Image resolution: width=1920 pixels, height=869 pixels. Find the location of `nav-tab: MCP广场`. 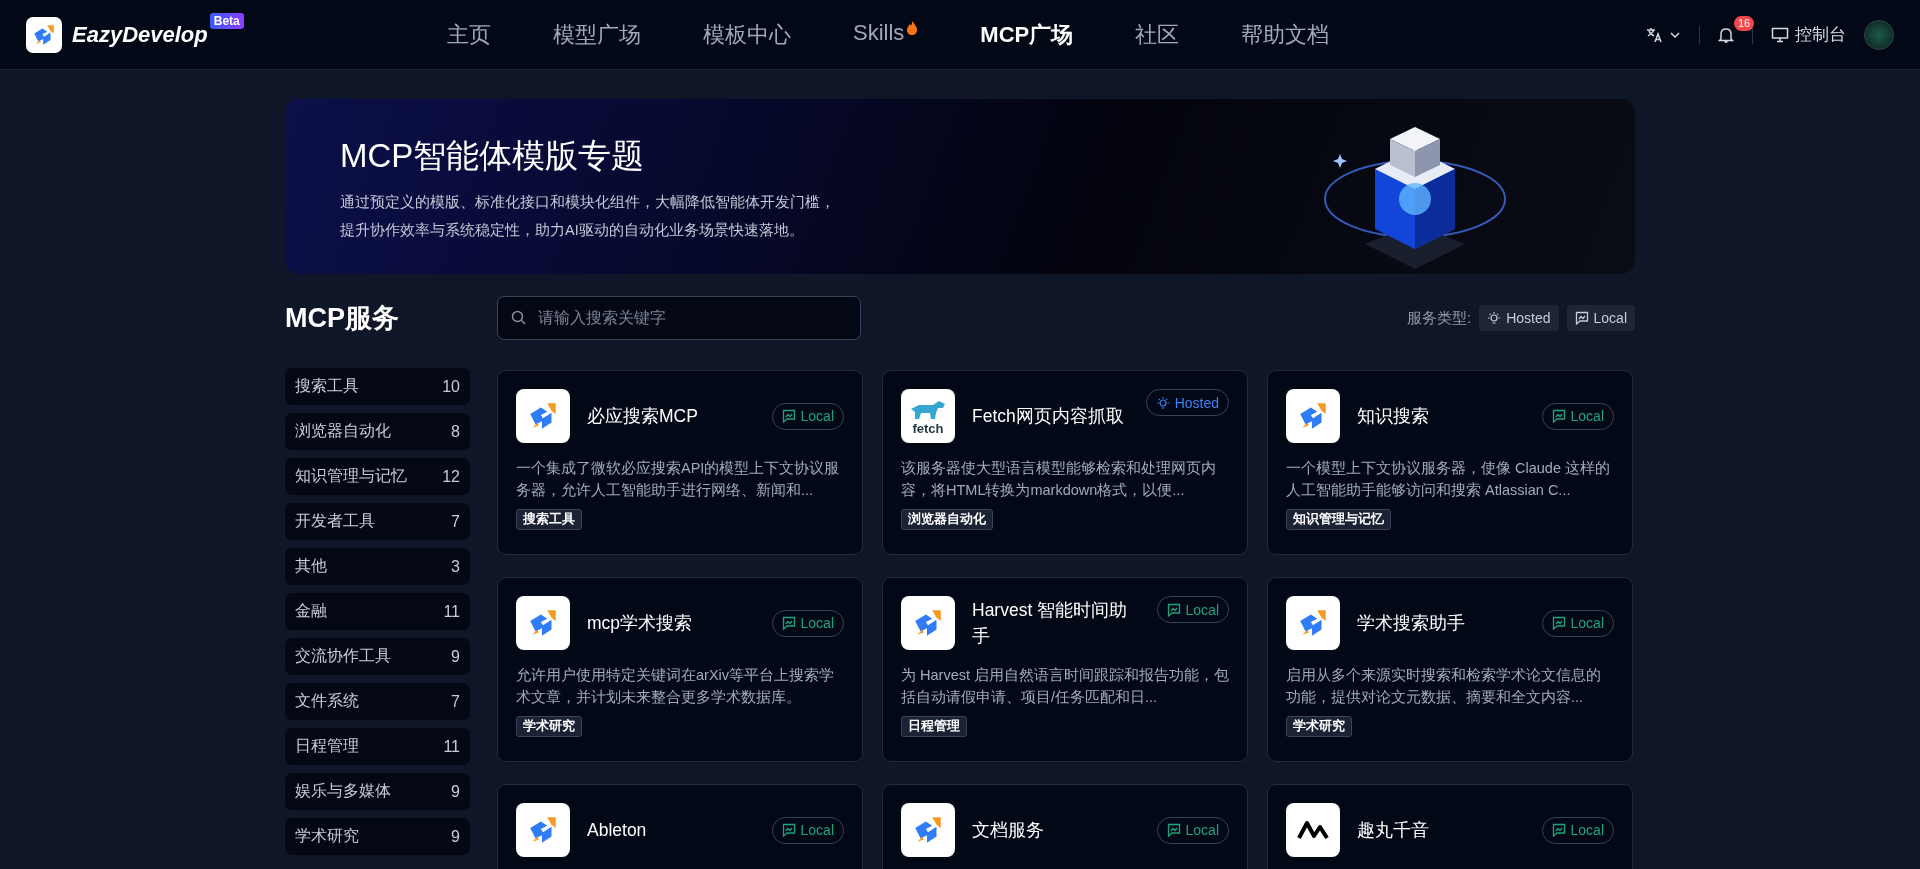

nav-tab: MCP广场 is located at coordinates (1027, 34).